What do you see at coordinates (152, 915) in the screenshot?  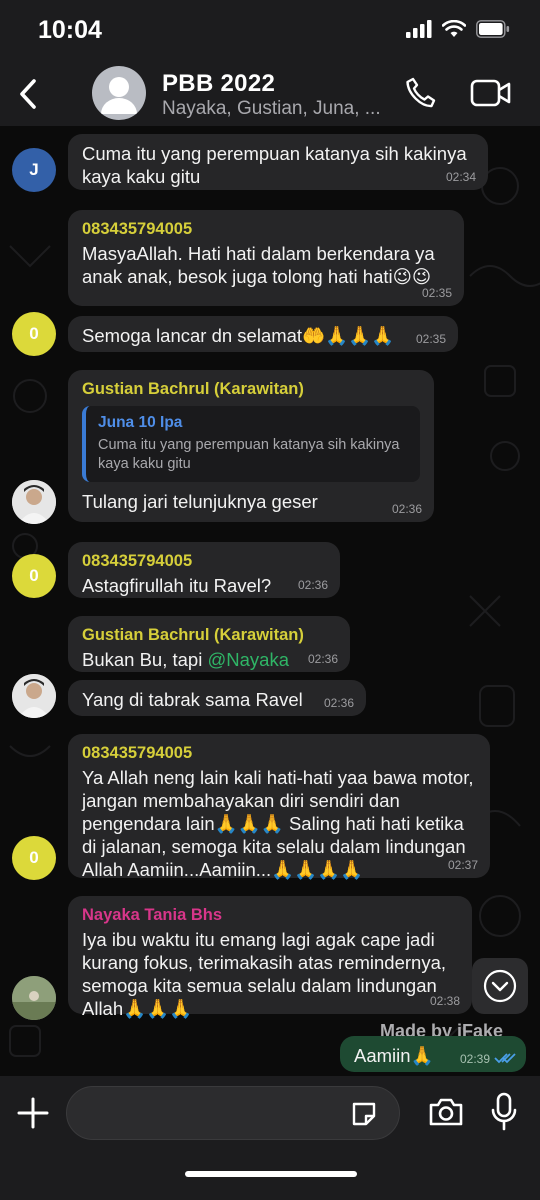 I see `message-sender: Nayaka Tania Bhs` at bounding box center [152, 915].